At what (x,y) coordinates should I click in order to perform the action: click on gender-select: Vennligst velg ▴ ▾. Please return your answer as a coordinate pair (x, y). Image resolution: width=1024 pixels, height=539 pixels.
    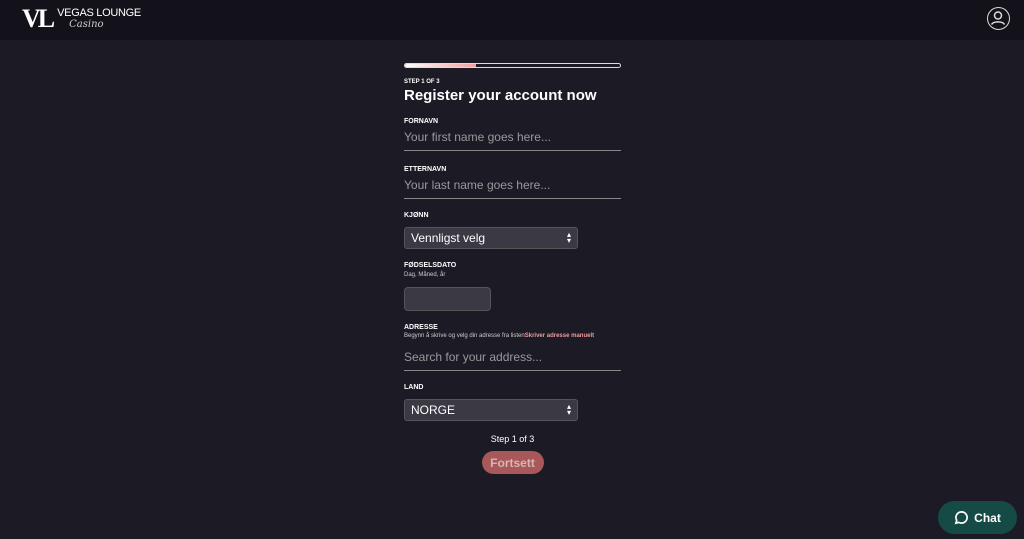
    Looking at the image, I should click on (491, 238).